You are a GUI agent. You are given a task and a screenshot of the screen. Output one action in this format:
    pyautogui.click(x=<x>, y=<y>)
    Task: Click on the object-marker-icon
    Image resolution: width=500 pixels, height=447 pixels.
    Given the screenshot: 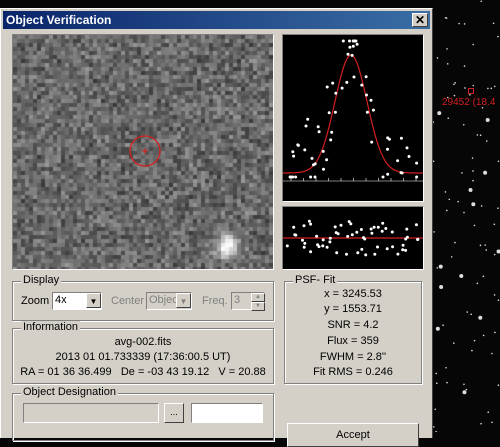 What is the action you would take?
    pyautogui.click(x=471, y=91)
    